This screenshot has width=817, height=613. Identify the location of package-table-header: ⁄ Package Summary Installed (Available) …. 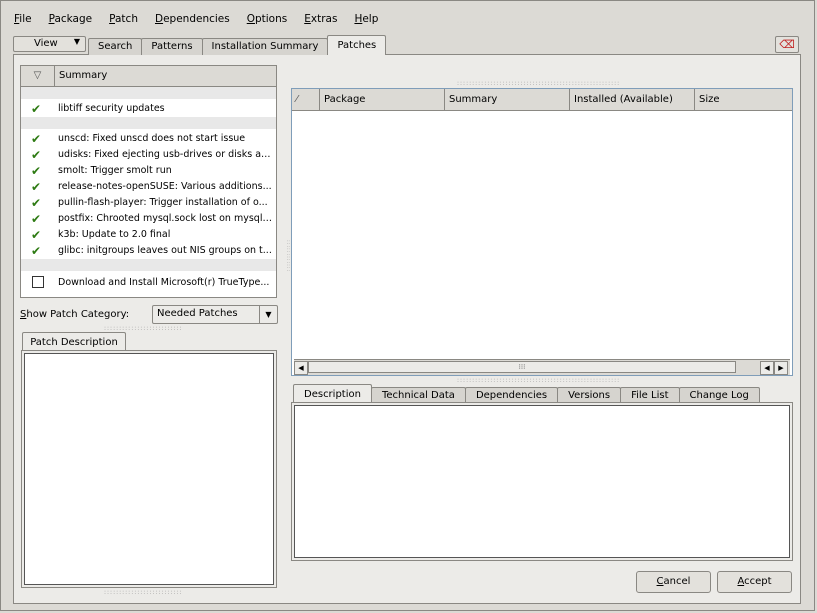
(542, 100).